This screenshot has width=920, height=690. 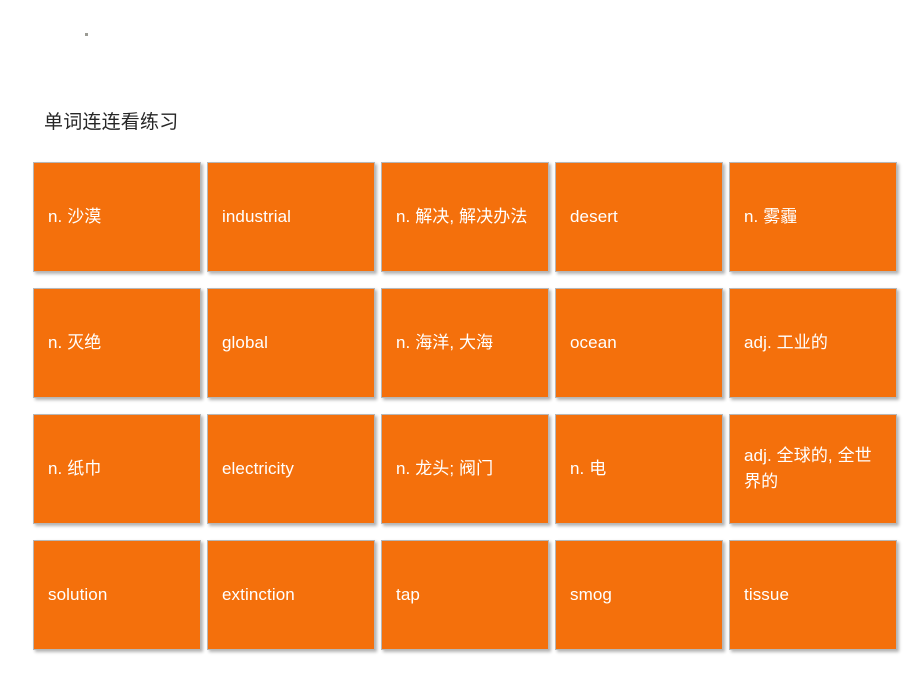 I want to click on word-tile: adj. 工业的, so click(x=813, y=343).